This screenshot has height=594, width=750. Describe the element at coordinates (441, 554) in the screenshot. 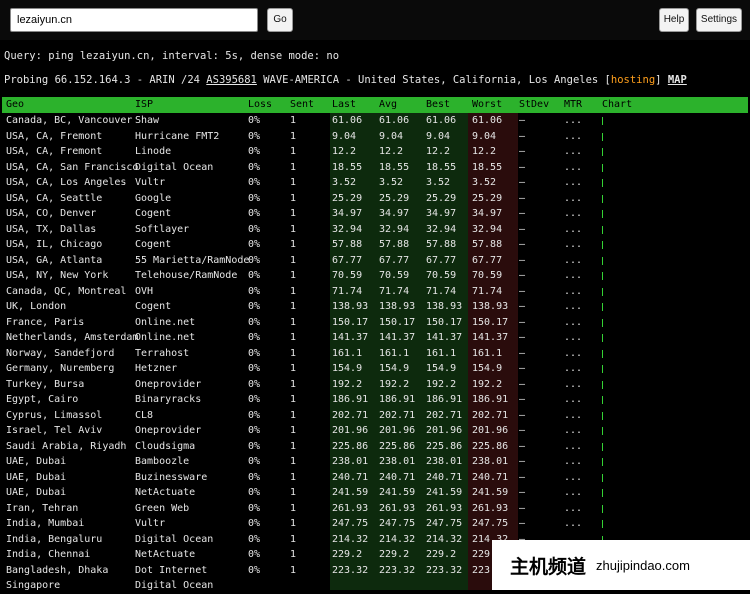

I see `cell-best: 229.2` at that location.